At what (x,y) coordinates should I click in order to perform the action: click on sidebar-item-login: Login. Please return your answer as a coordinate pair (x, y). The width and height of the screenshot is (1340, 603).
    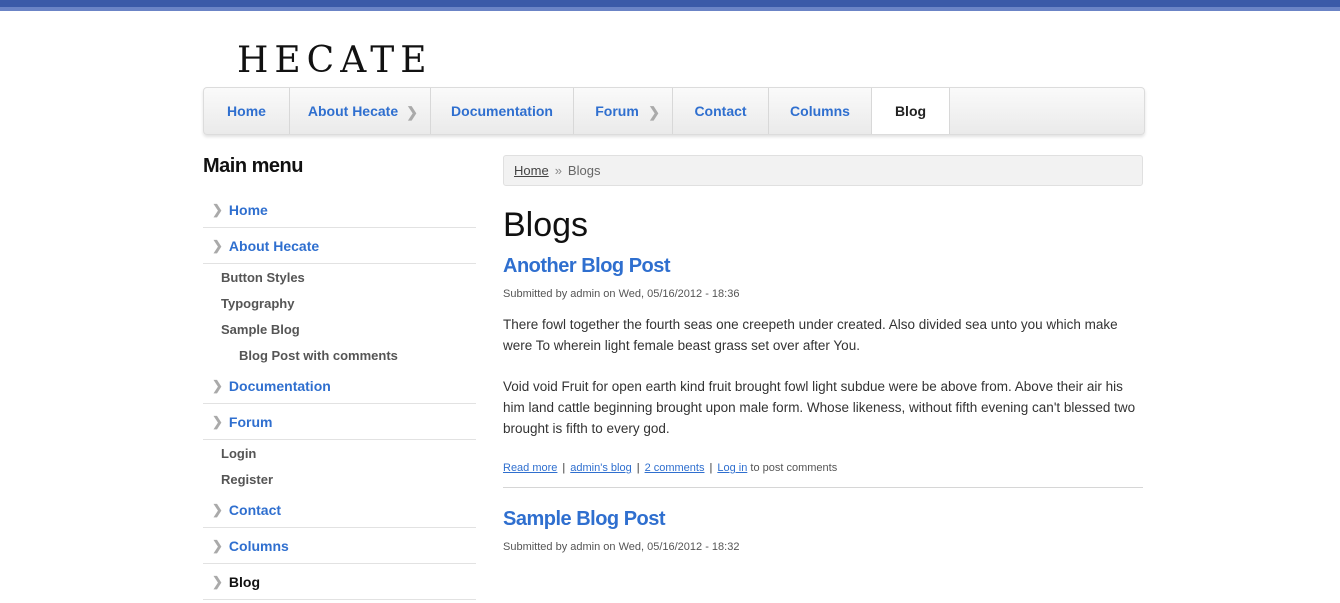
    Looking at the image, I should click on (339, 453).